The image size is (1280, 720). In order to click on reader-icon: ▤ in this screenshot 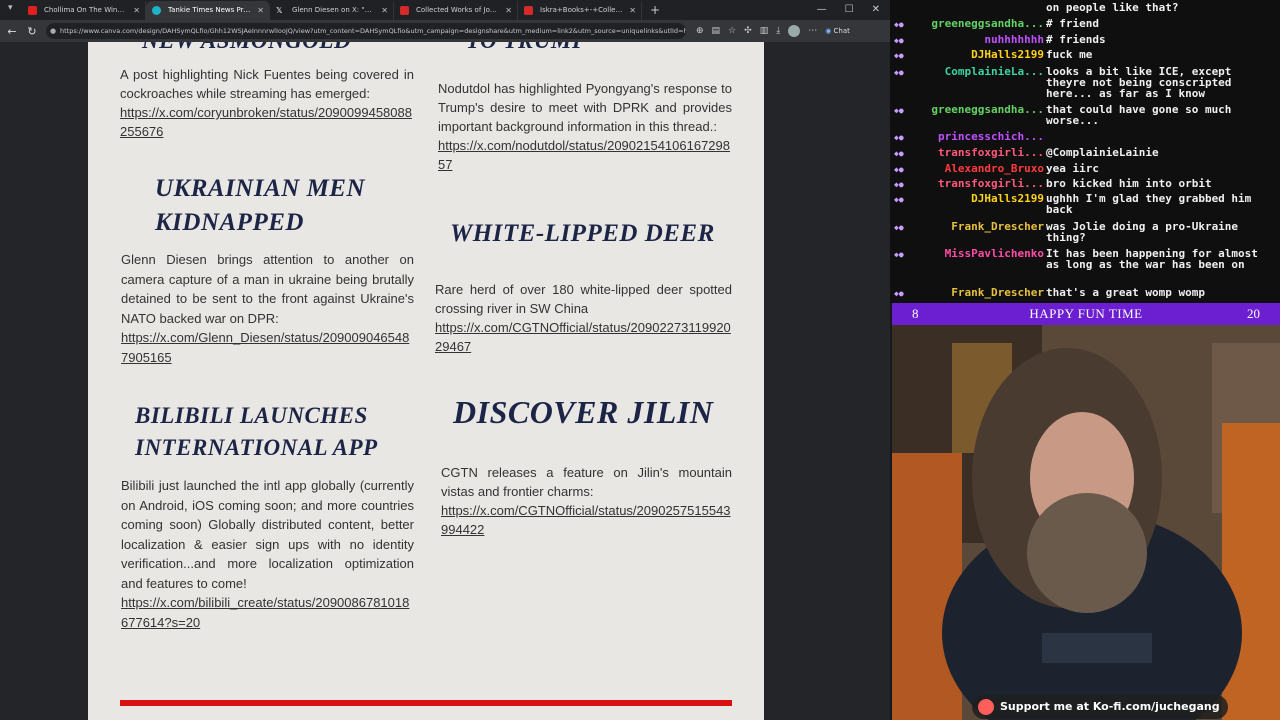, I will do `click(716, 31)`.